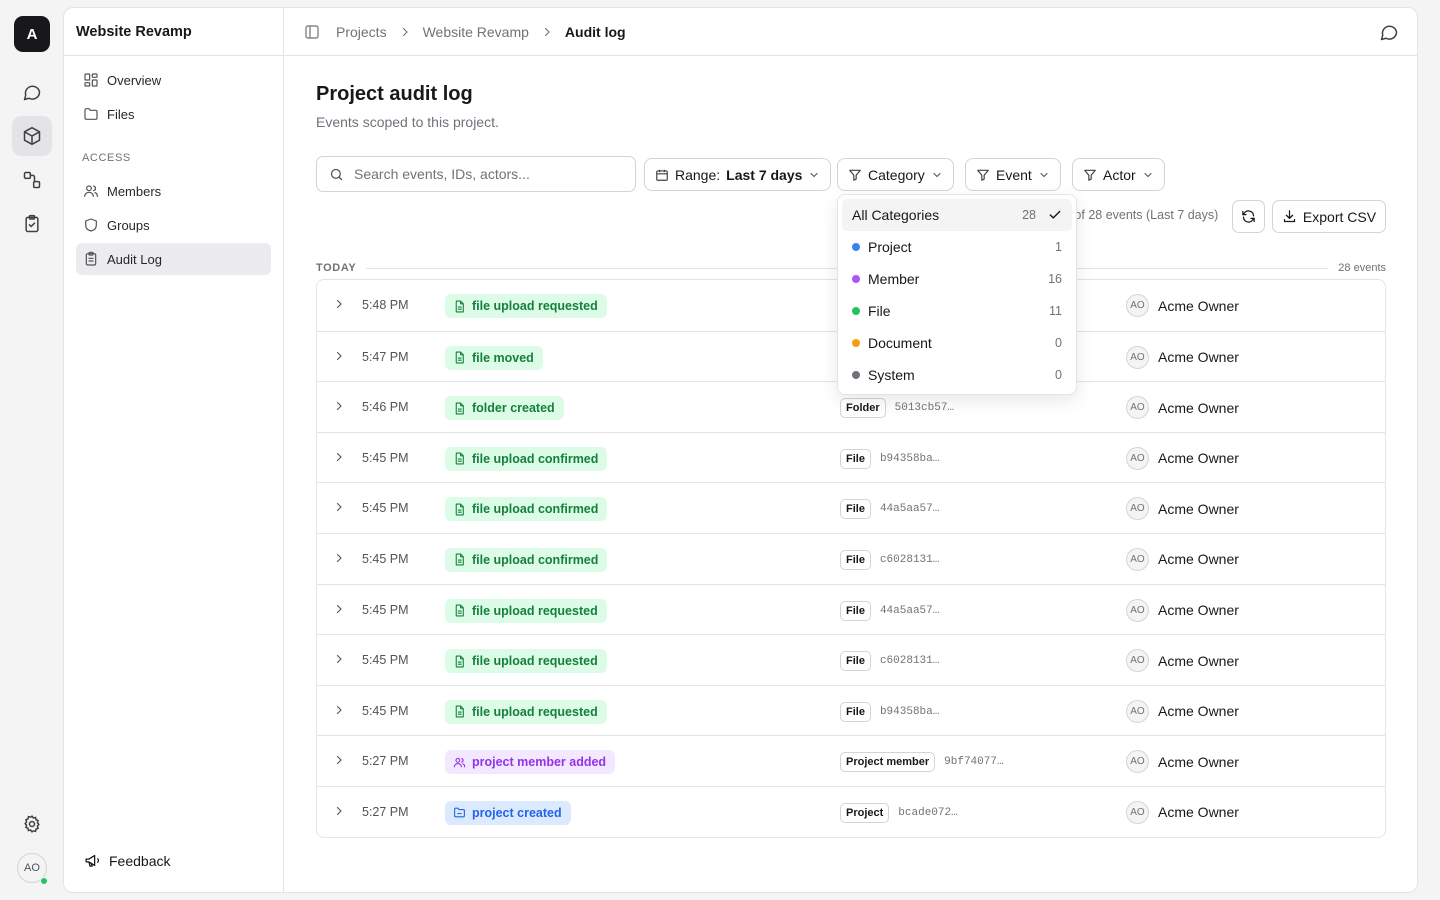 The width and height of the screenshot is (1440, 900). Describe the element at coordinates (957, 343) in the screenshot. I see `category-option-document: Document 0` at that location.